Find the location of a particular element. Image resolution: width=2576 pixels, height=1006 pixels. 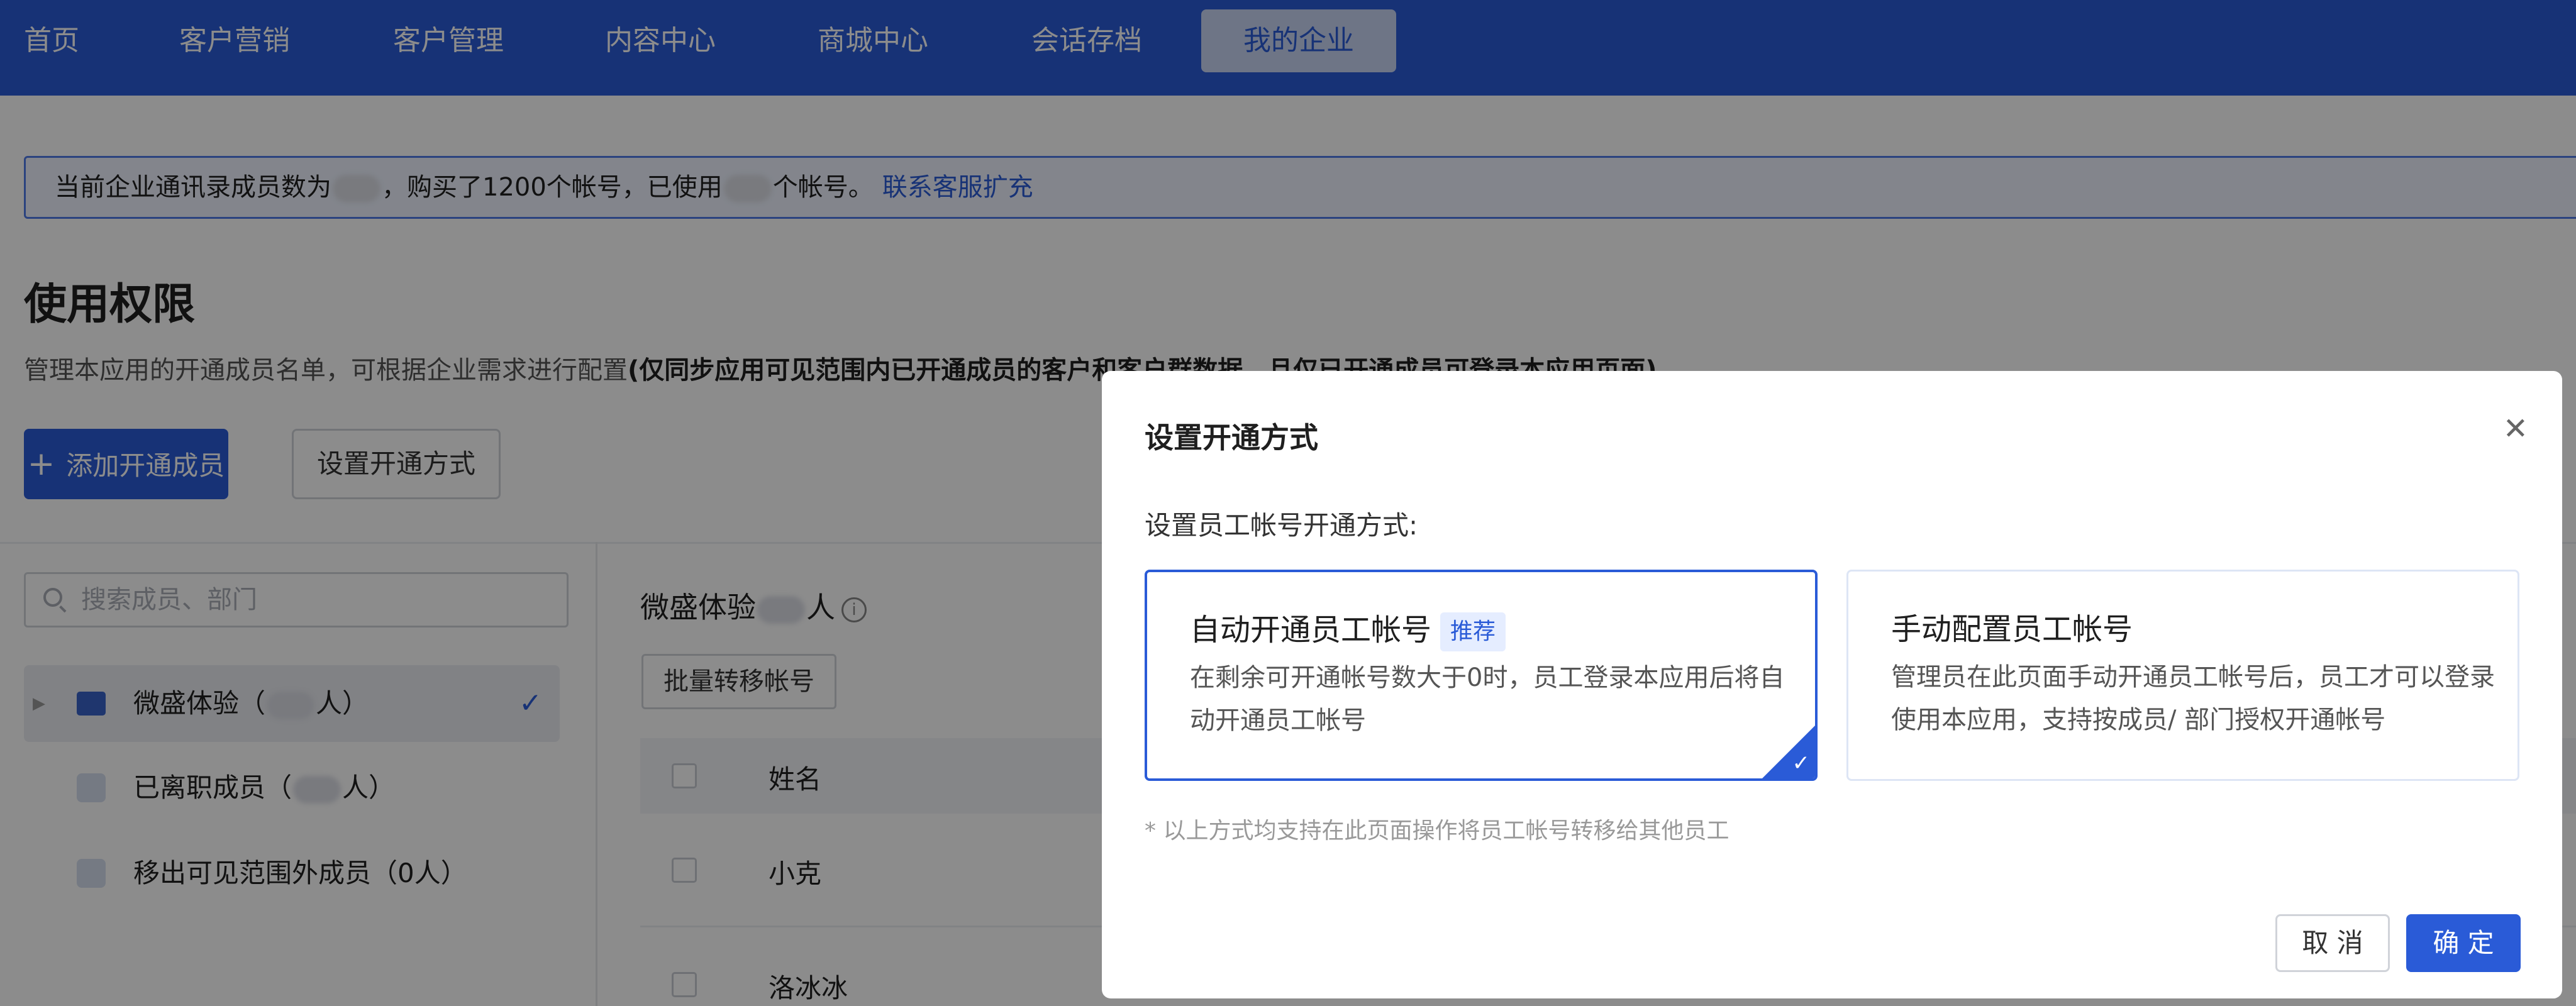

dialog-note: * 以上方式均支持在此页面操作将员工帐号转移给其他员工 is located at coordinates (1437, 831).